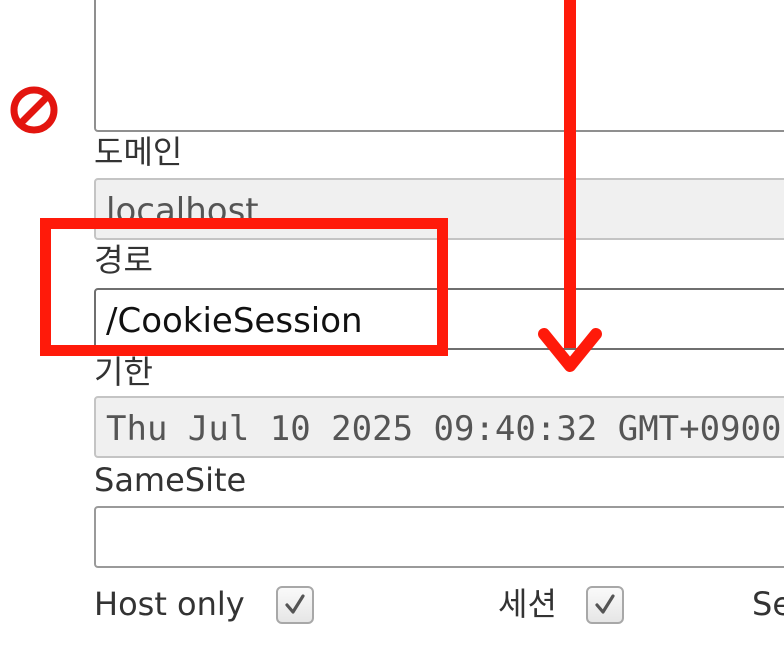 This screenshot has width=784, height=652. I want to click on session-label: 세션, so click(527, 604).